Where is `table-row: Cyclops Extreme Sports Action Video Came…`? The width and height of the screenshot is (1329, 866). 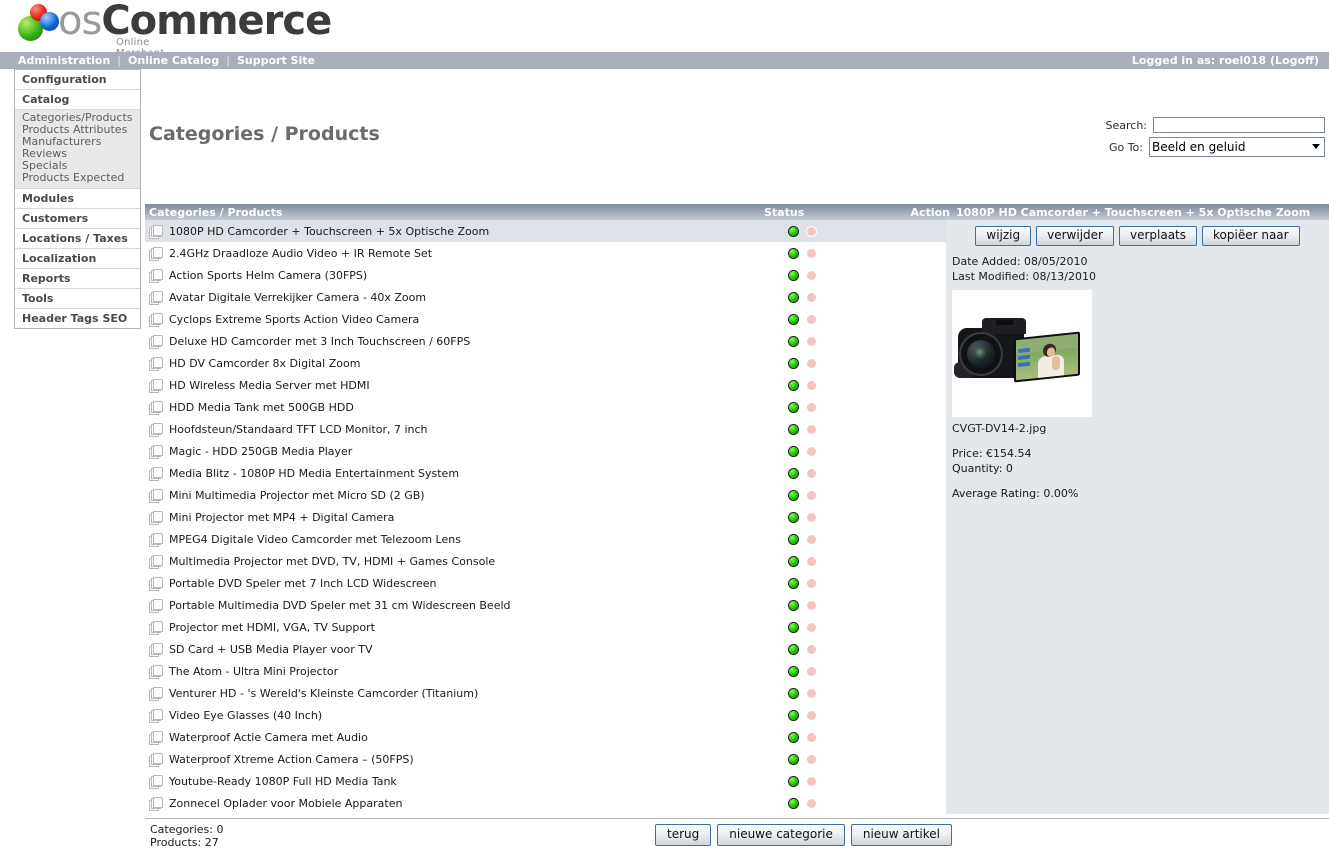 table-row: Cyclops Extreme Sports Action Video Came… is located at coordinates (560, 319).